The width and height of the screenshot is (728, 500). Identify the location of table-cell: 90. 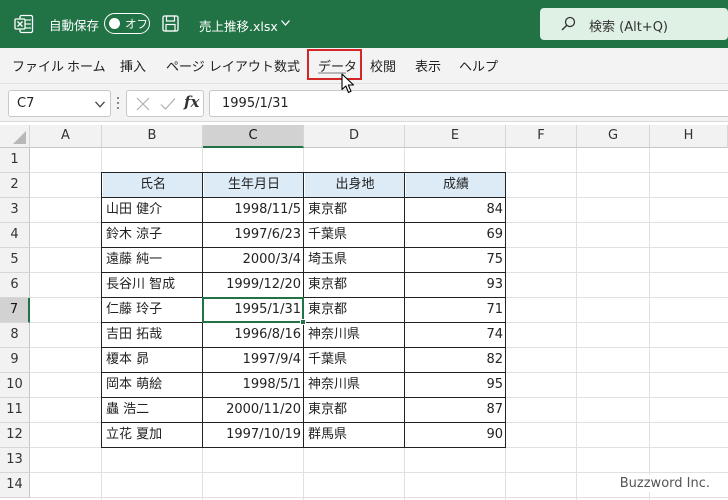
(456, 435).